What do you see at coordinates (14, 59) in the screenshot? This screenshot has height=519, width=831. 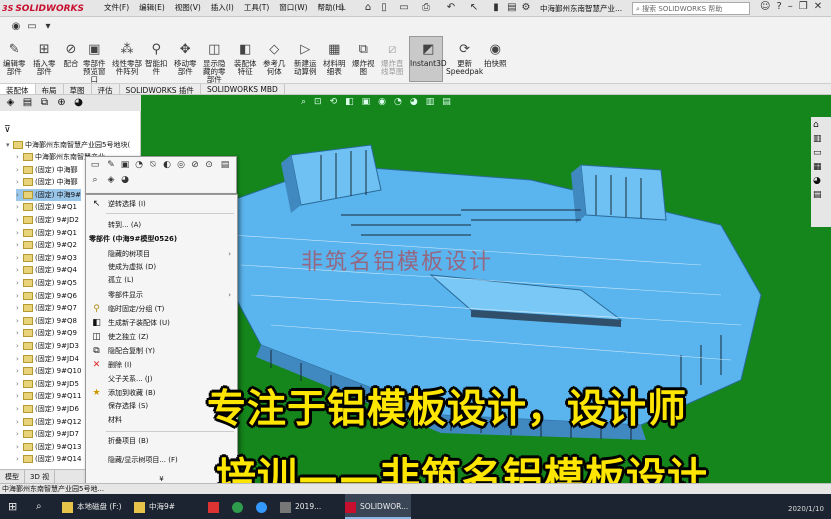 I see `cmd-edit-component: ✎ 编辑零 部件` at bounding box center [14, 59].